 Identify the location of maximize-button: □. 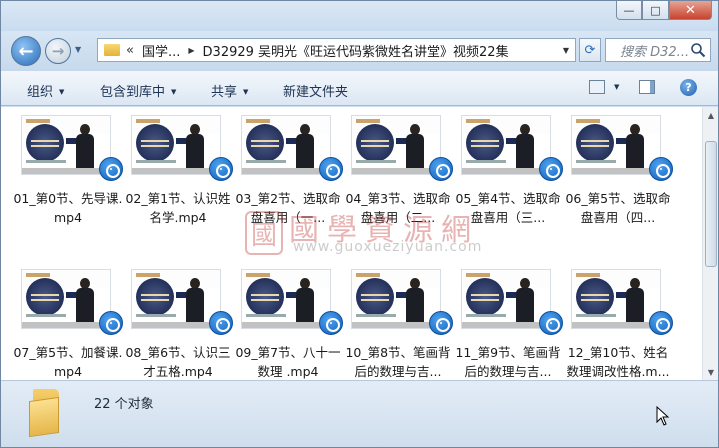
(655, 10).